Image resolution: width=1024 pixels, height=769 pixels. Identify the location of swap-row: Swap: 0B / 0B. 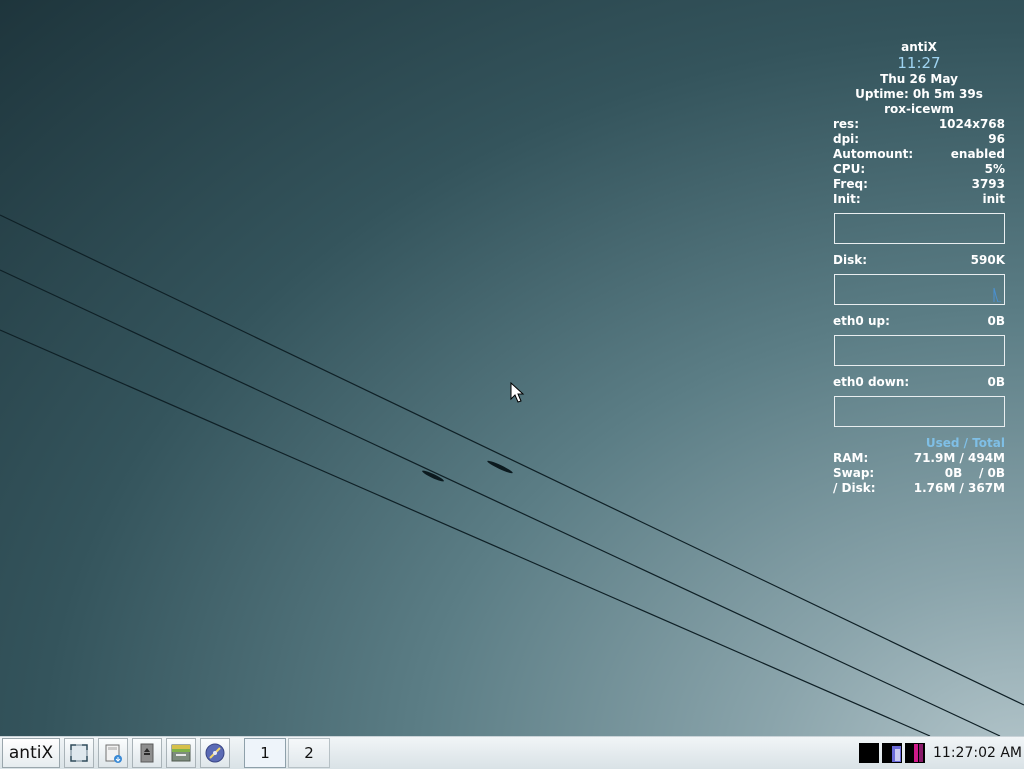
(919, 473).